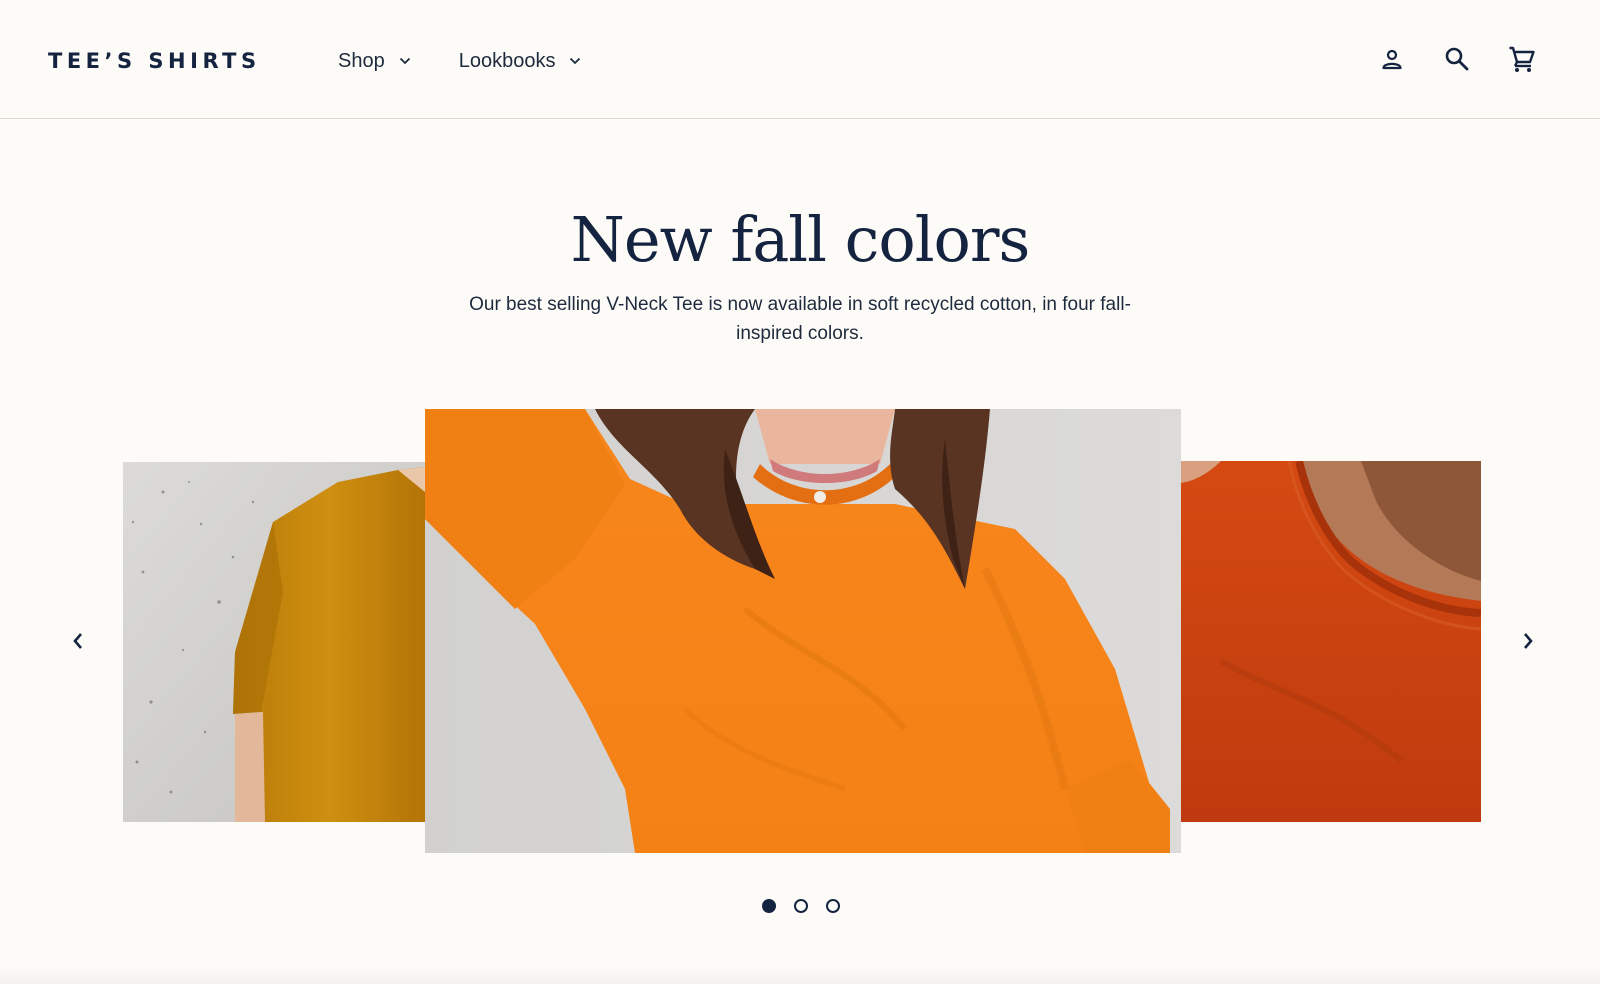 Image resolution: width=1600 pixels, height=984 pixels. I want to click on brand-logo: TEE’S SHIRTS, so click(154, 61).